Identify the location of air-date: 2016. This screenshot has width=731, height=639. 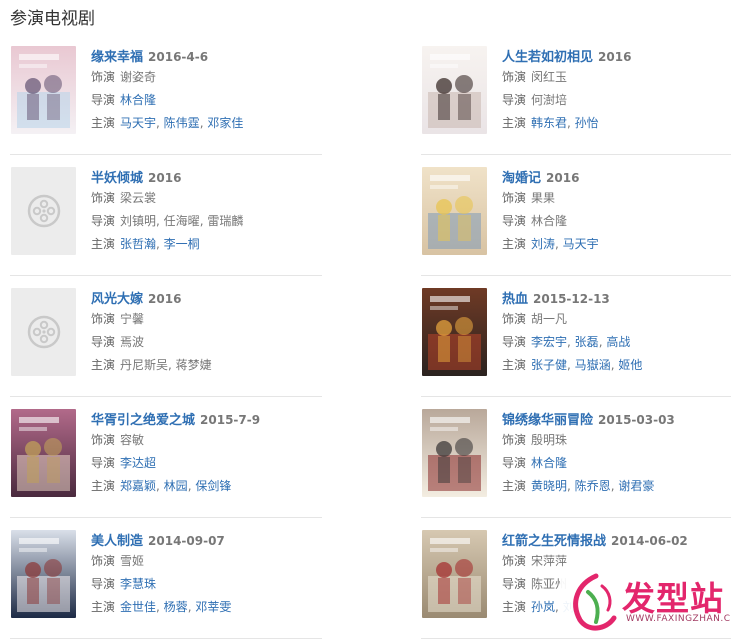
(563, 178).